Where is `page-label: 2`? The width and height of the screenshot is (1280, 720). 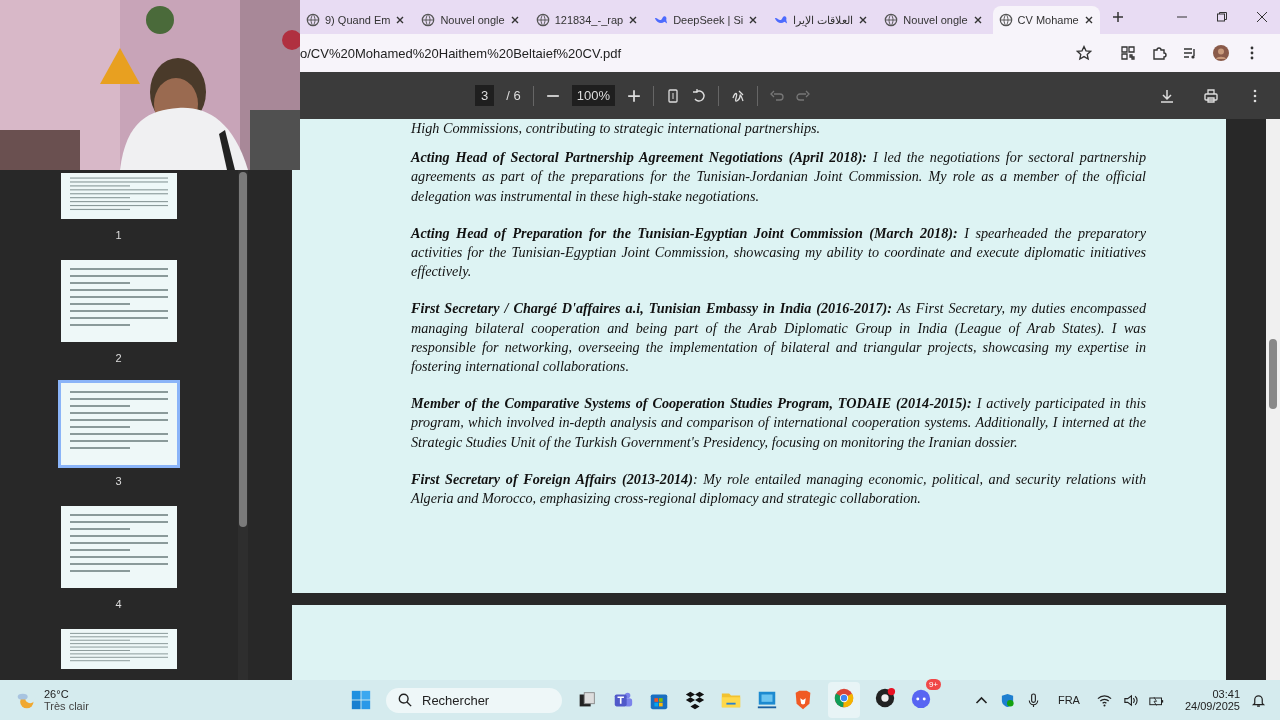
page-label: 2 is located at coordinates (118, 358).